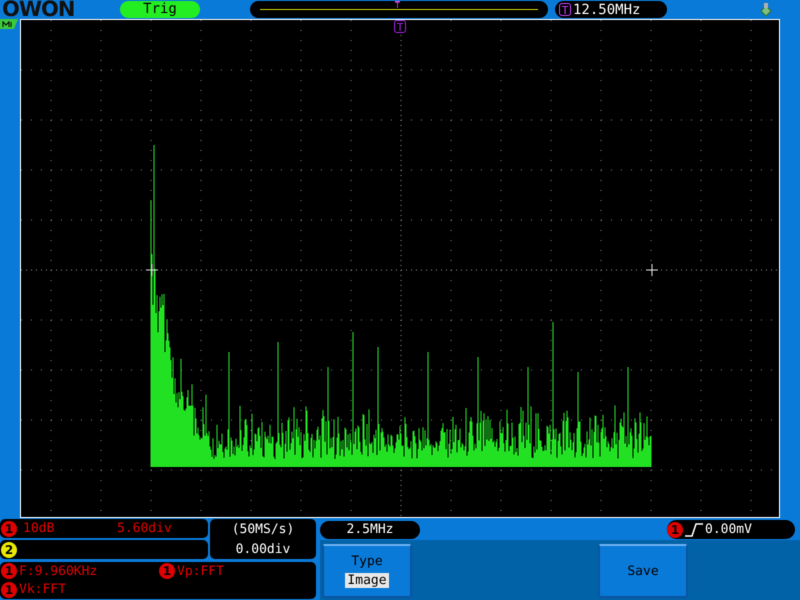 The width and height of the screenshot is (800, 600). I want to click on measurement-value: Vk:FFT, so click(42, 590).